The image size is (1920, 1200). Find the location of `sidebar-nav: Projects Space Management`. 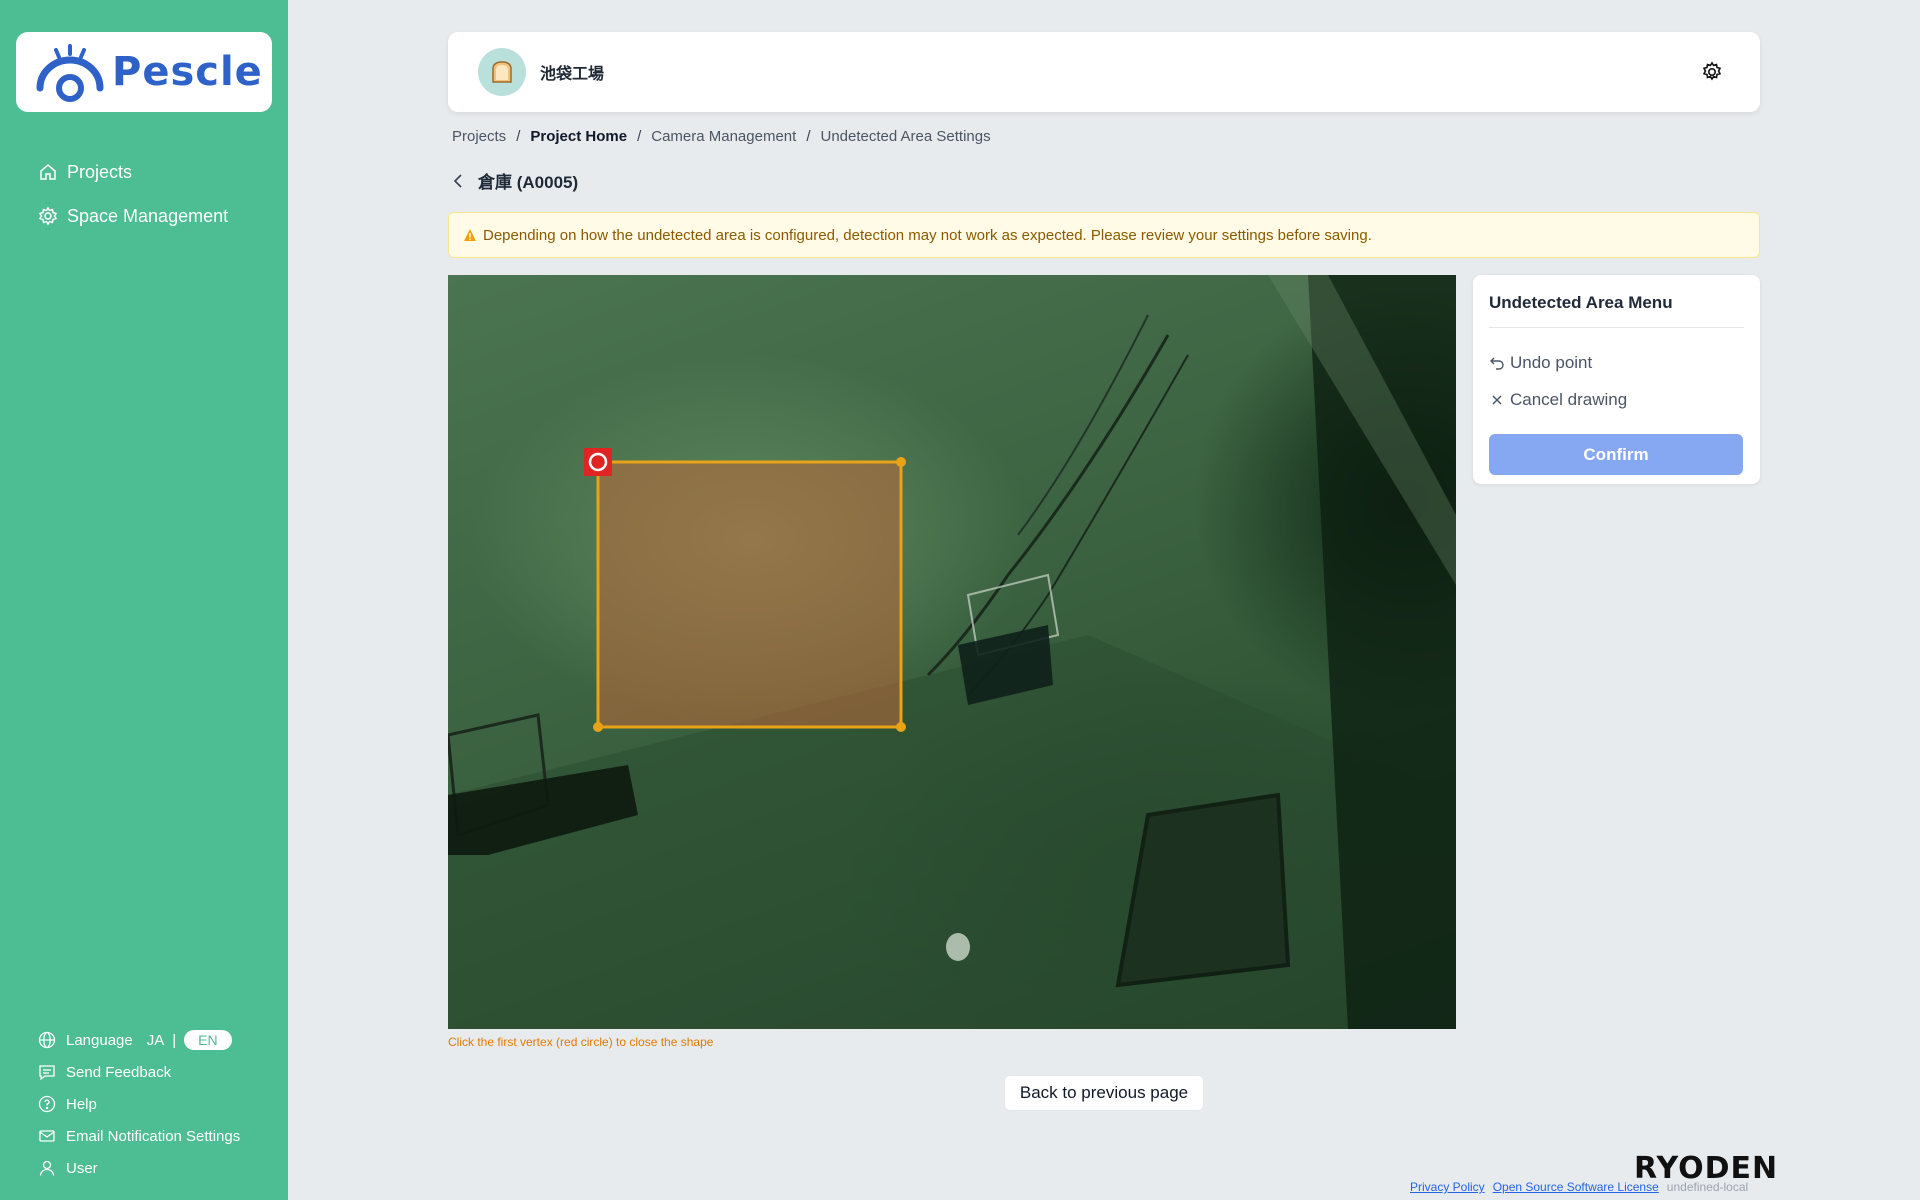

sidebar-nav: Projects Space Management is located at coordinates (133, 194).